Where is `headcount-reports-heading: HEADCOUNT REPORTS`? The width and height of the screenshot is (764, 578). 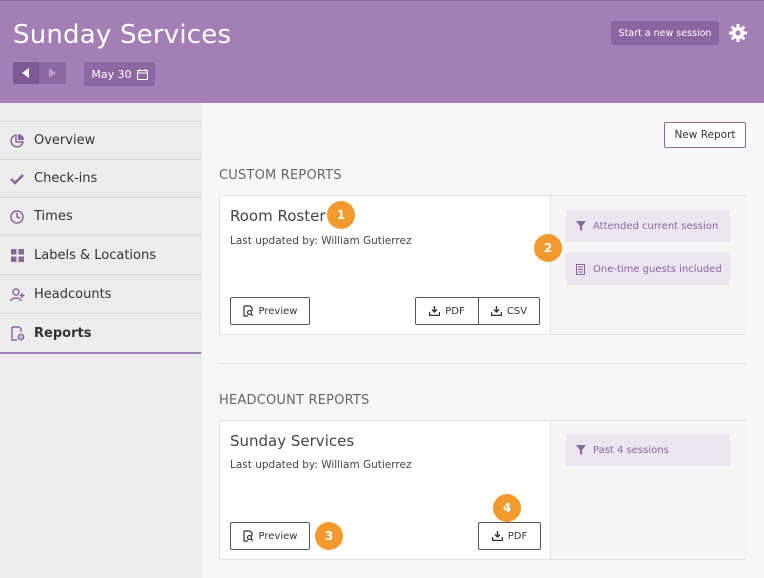 headcount-reports-heading: HEADCOUNT REPORTS is located at coordinates (294, 400).